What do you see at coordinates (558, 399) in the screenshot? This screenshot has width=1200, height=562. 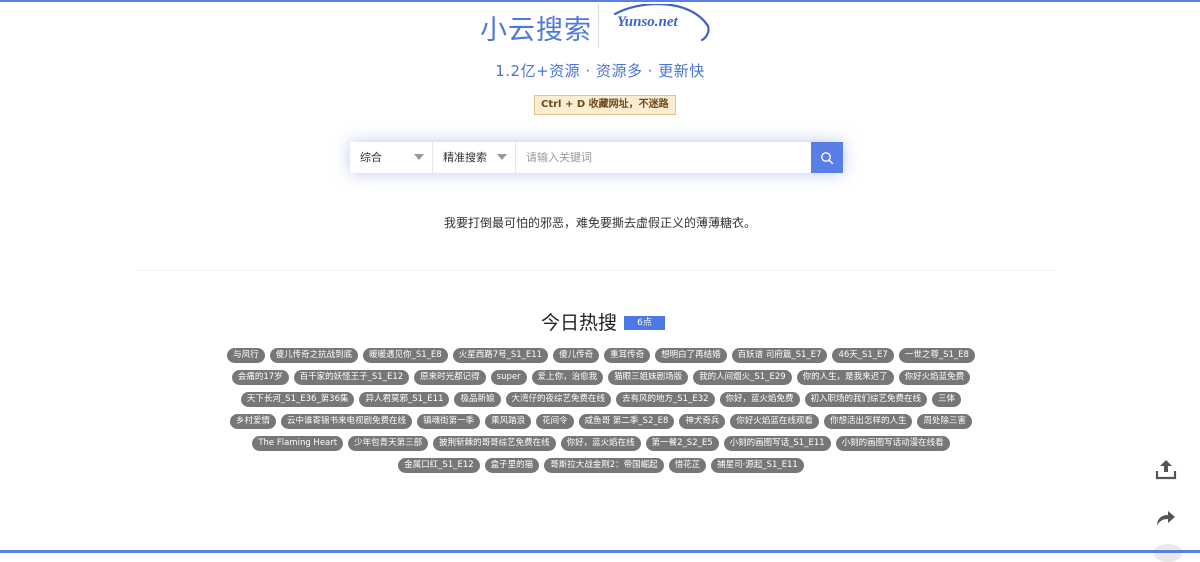 I see `hot-search-tag: 大湾仔的夜综艺免费在线` at bounding box center [558, 399].